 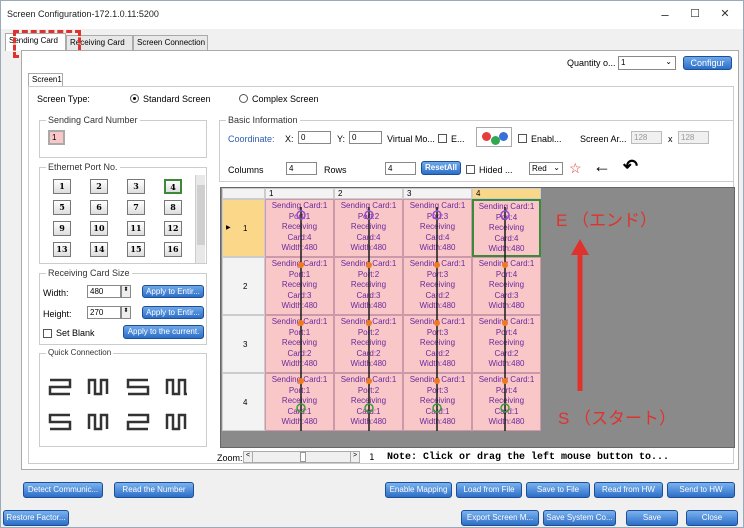 What do you see at coordinates (522, 138) in the screenshot?
I see `enable-checkbox` at bounding box center [522, 138].